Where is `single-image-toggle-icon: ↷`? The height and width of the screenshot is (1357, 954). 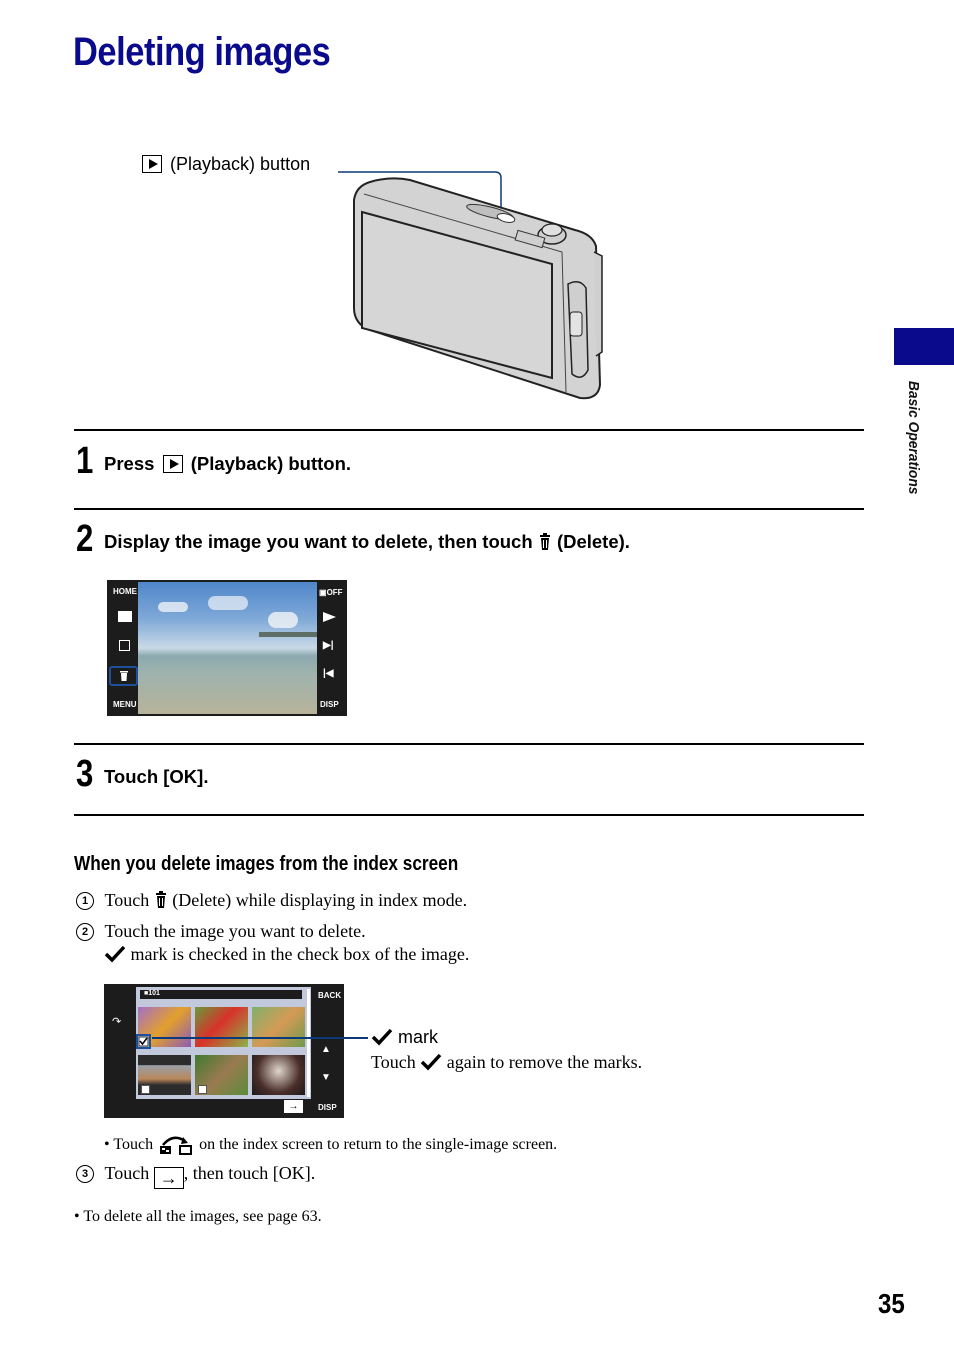 single-image-toggle-icon: ↷ is located at coordinates (116, 1021).